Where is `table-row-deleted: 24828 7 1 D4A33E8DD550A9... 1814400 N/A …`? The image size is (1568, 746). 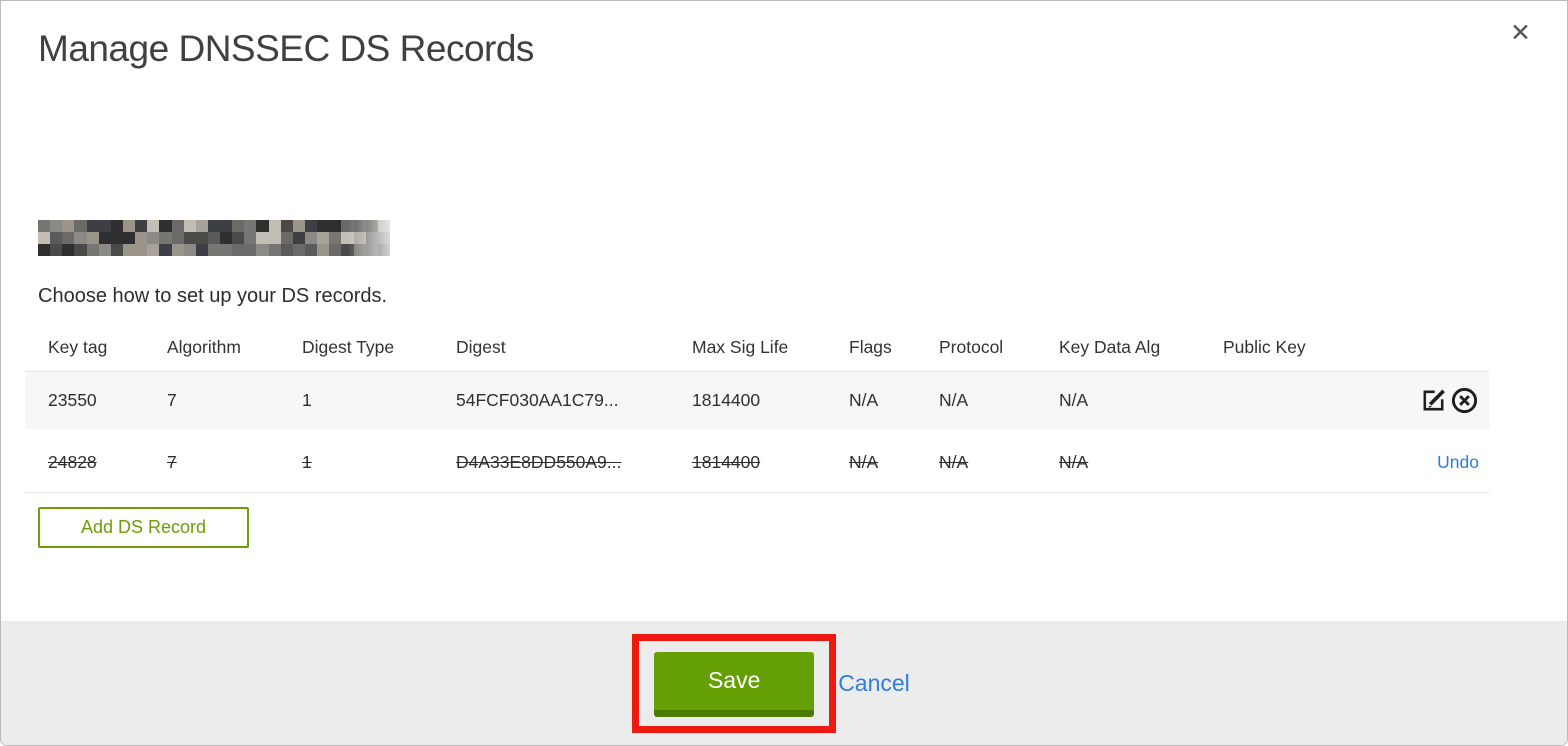
table-row-deleted: 24828 7 1 D4A33E8DD550A9... 1814400 N/A … is located at coordinates (757, 462).